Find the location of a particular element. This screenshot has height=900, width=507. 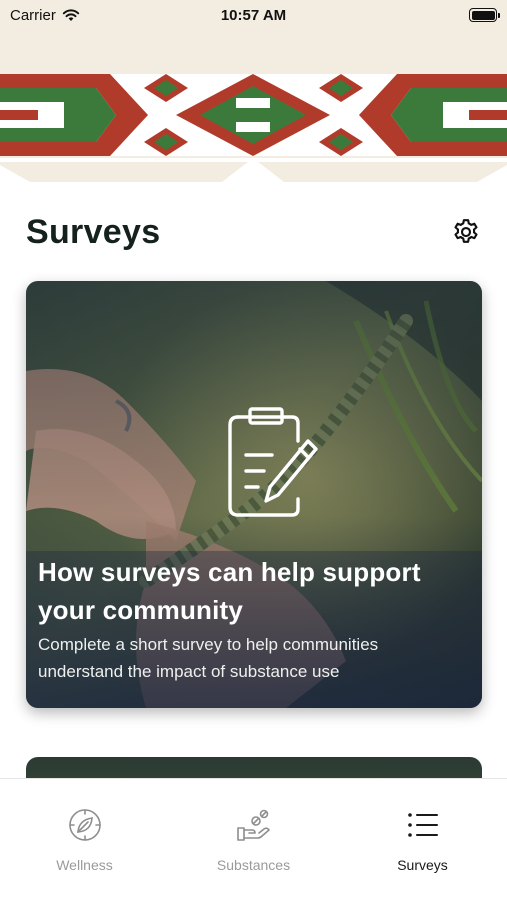

battery-icon is located at coordinates (484, 15).